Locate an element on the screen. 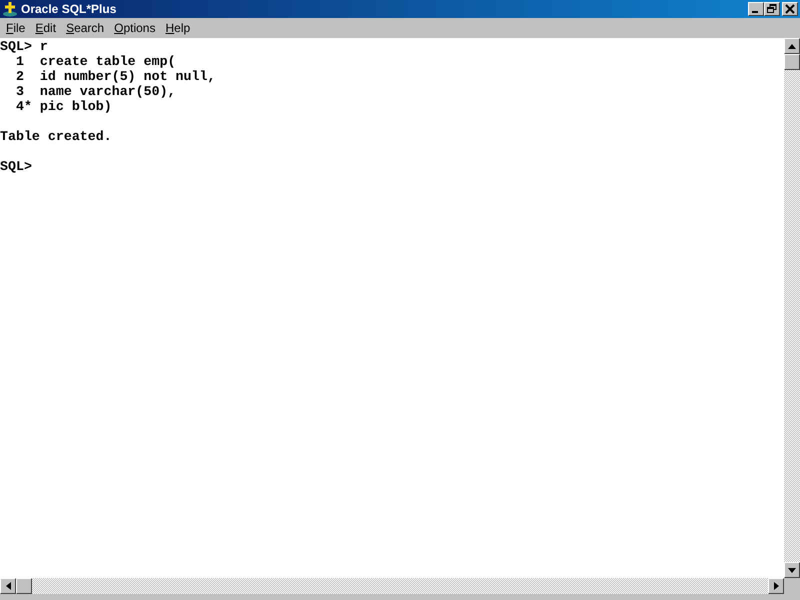  right-arrow-icon is located at coordinates (776, 586).